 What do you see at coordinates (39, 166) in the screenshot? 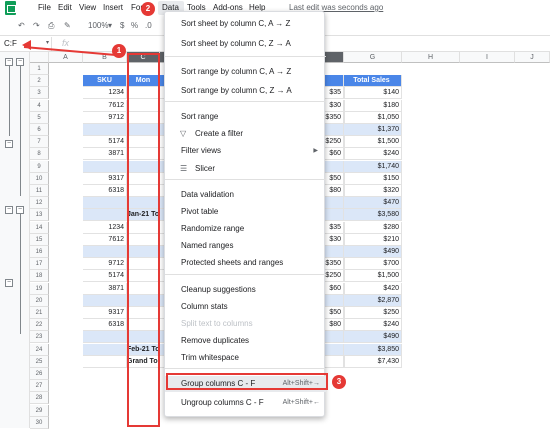
I see `row-number: 9` at bounding box center [39, 166].